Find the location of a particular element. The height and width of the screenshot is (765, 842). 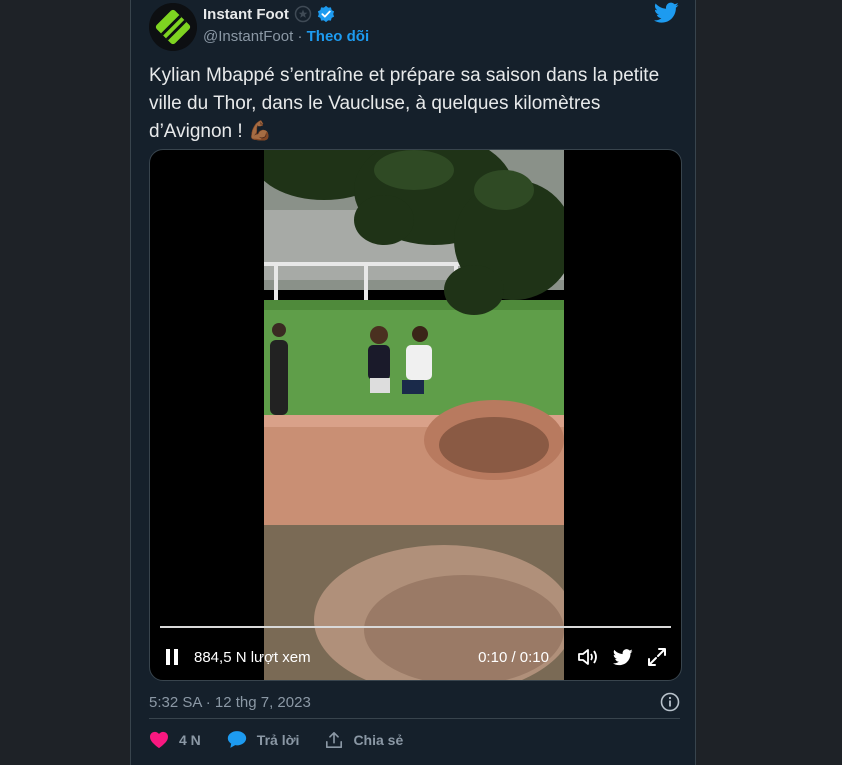

verified-badge-icon is located at coordinates (325, 14).